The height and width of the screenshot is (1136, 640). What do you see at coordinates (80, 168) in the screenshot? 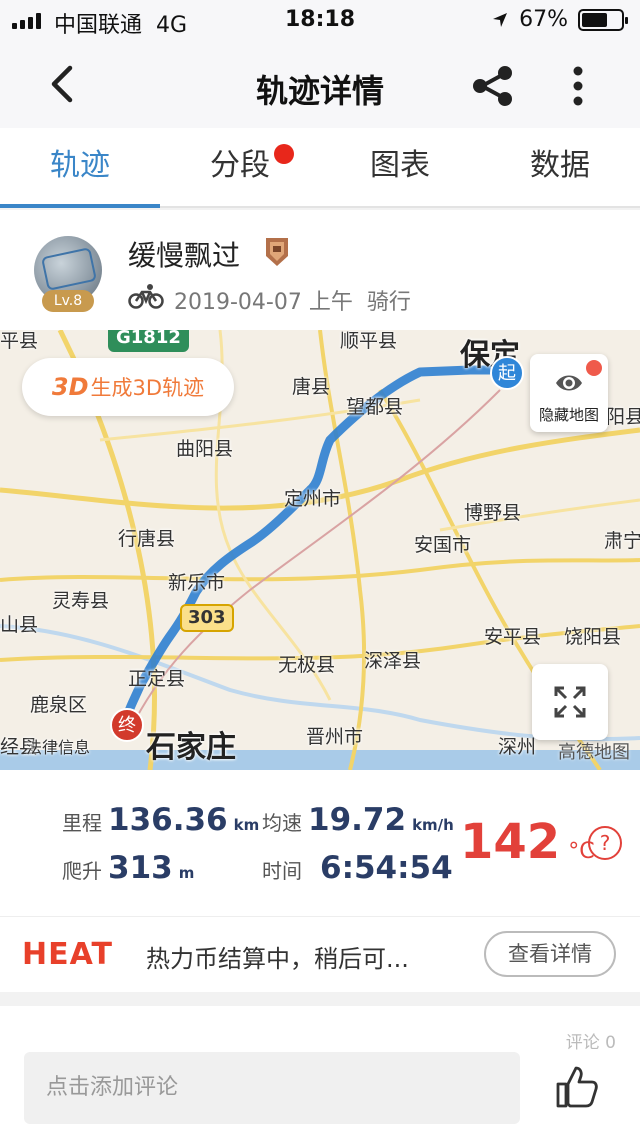
I see `tab-track: 轨迹` at bounding box center [80, 168].